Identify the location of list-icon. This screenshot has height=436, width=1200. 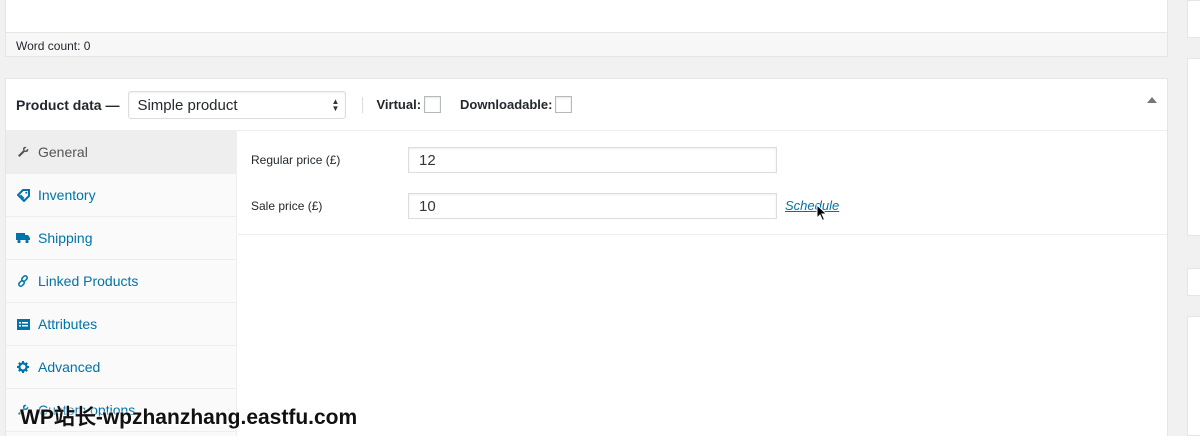
(23, 324).